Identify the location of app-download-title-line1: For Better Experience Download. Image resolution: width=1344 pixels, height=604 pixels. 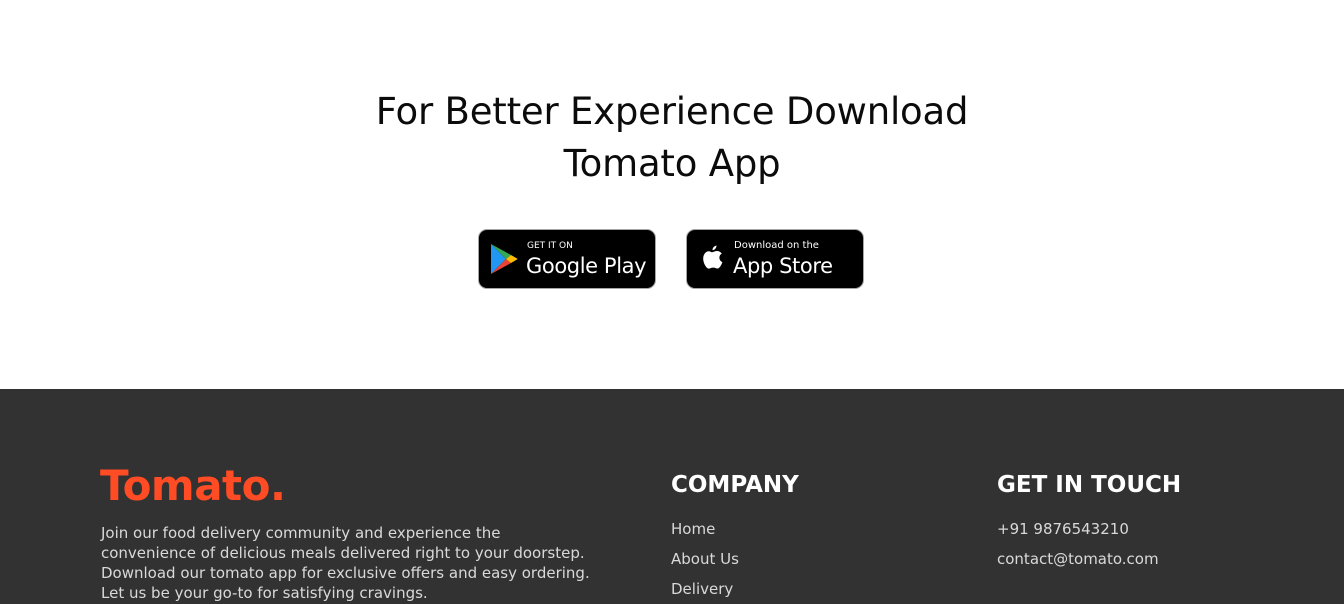
(672, 111).